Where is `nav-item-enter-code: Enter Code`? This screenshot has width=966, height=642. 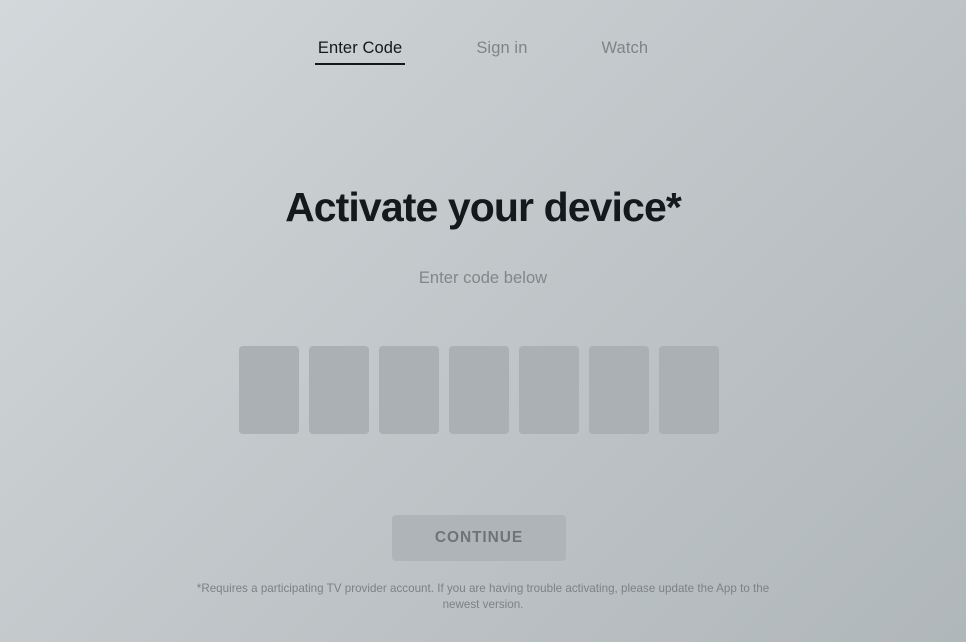 nav-item-enter-code: Enter Code is located at coordinates (360, 52).